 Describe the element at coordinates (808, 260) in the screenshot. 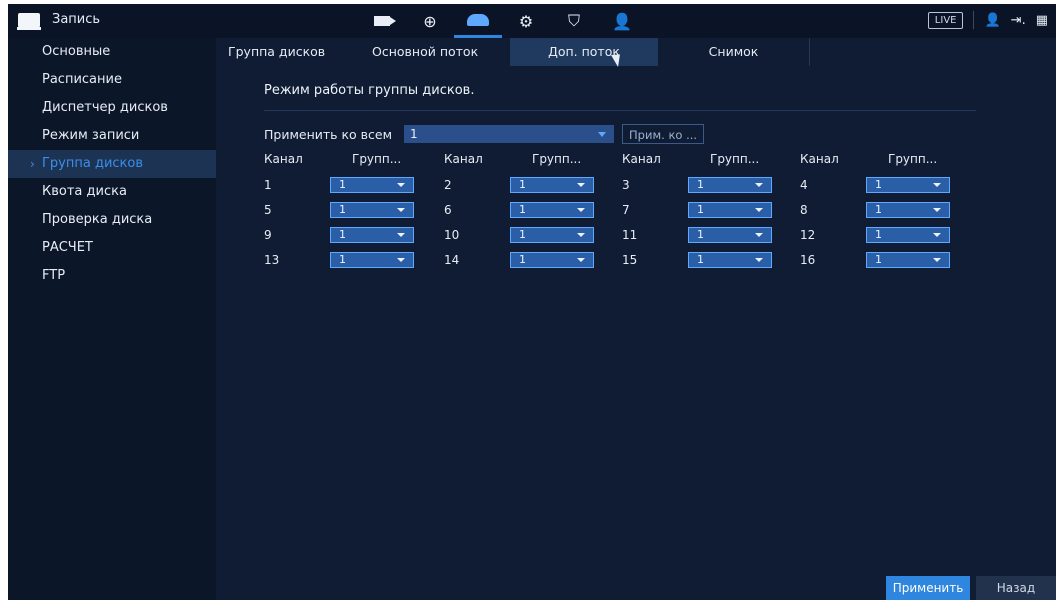

I see `channel-number: 16` at that location.